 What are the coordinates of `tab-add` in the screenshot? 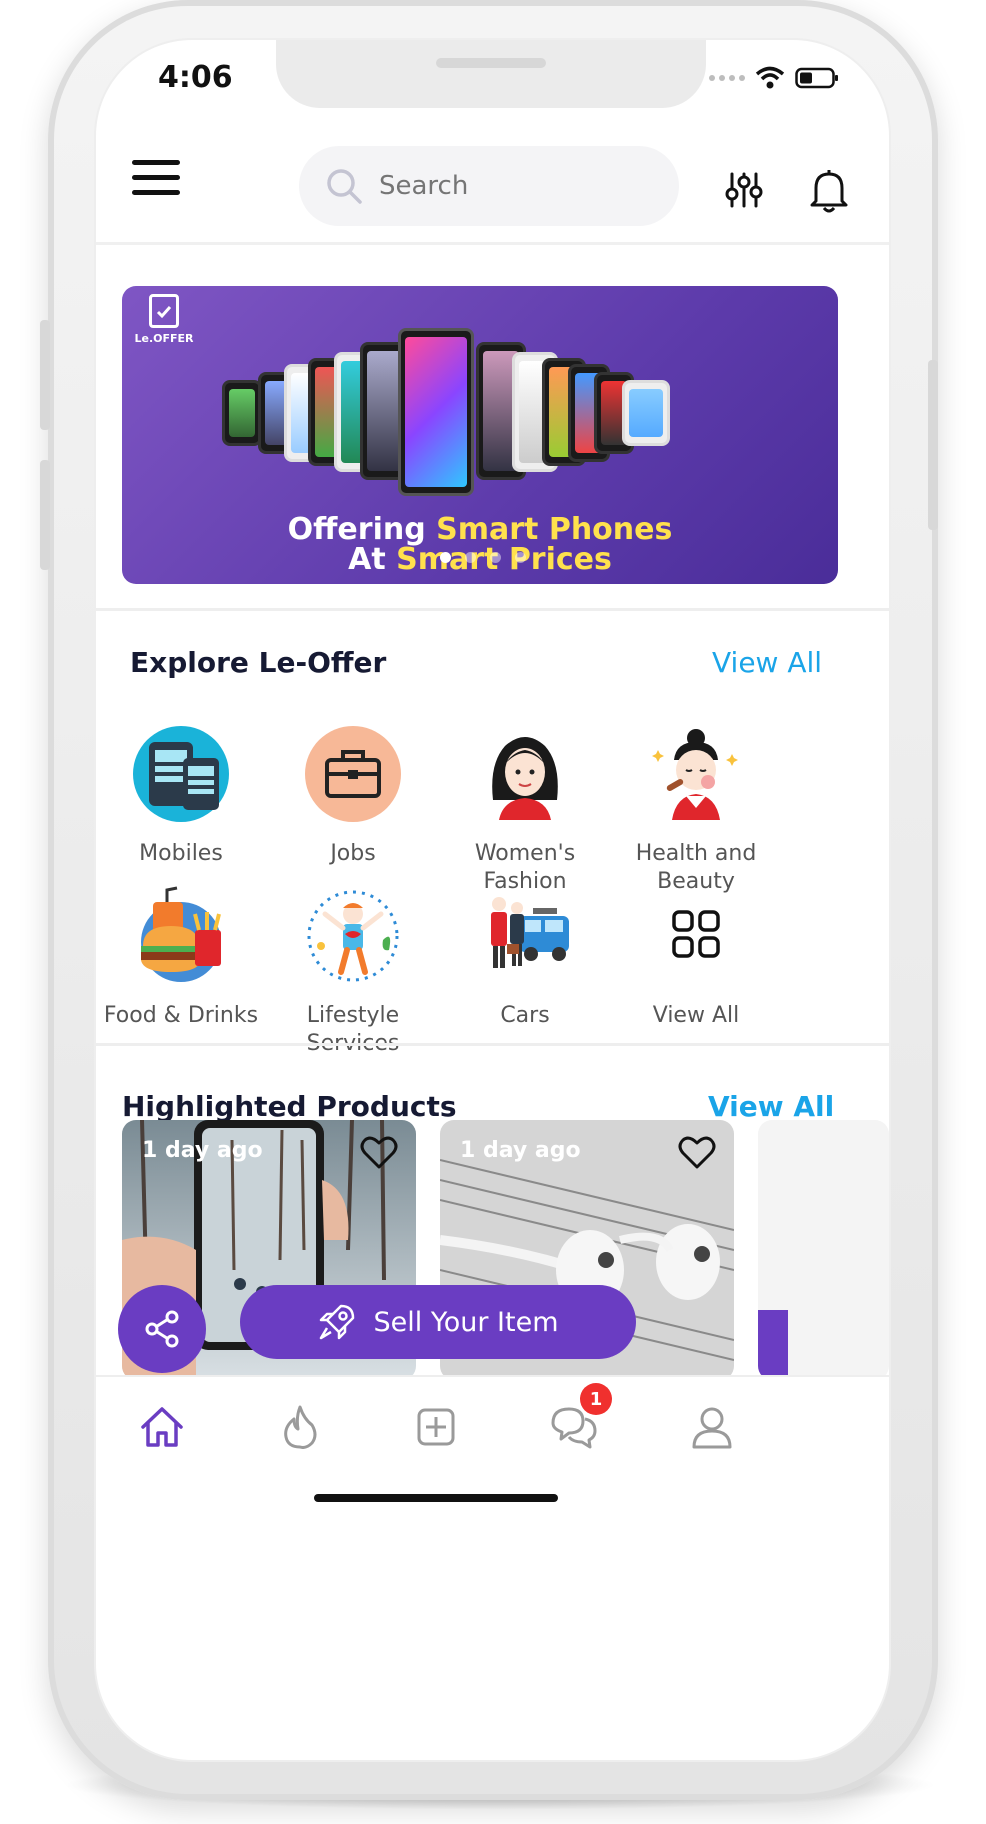 It's located at (436, 1427).